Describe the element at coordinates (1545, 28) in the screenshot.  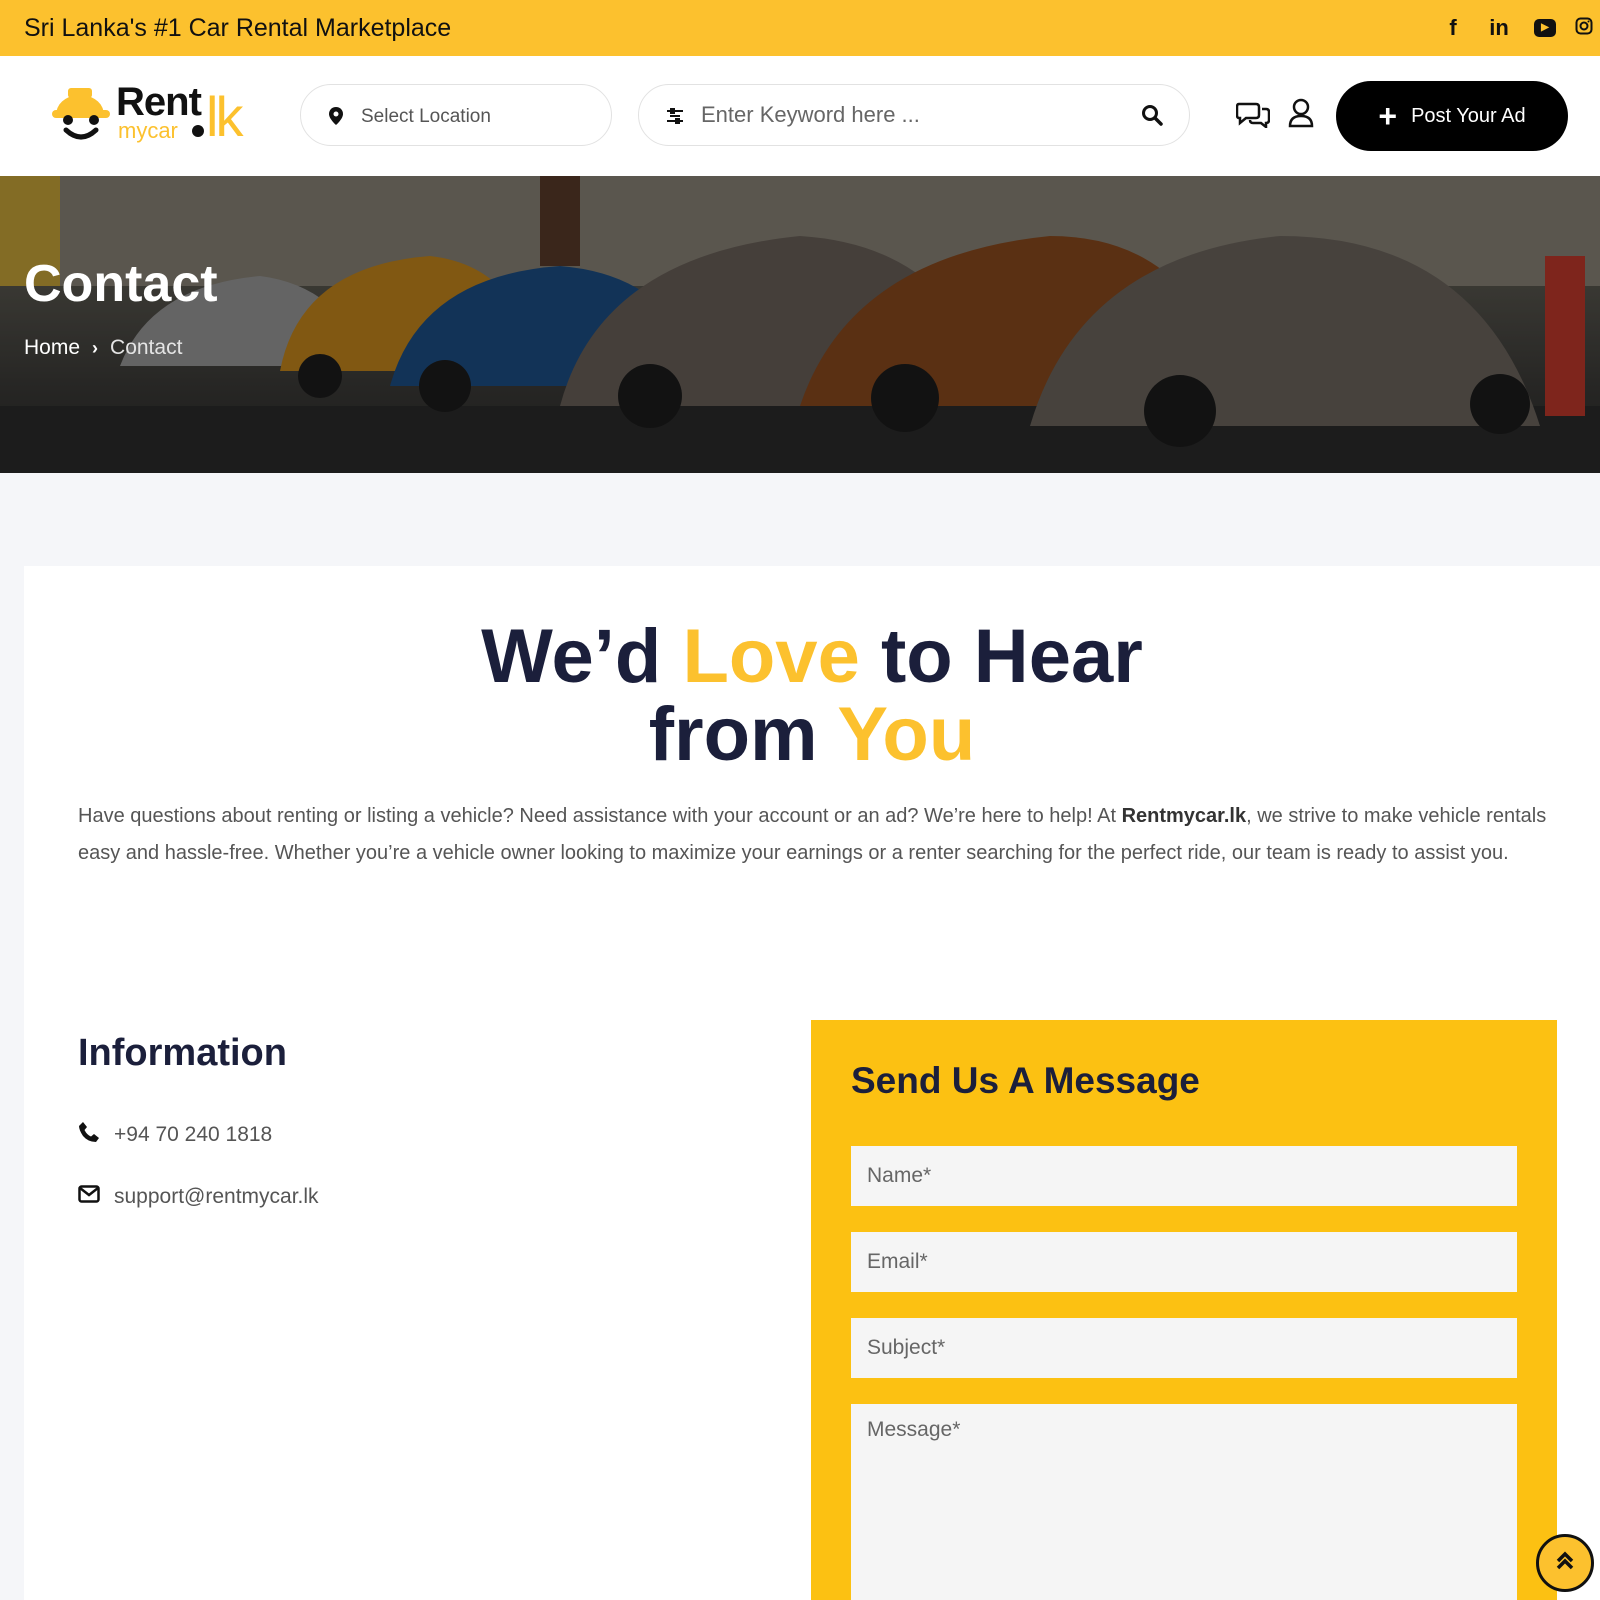
I see `youtube-icon: ▶` at that location.